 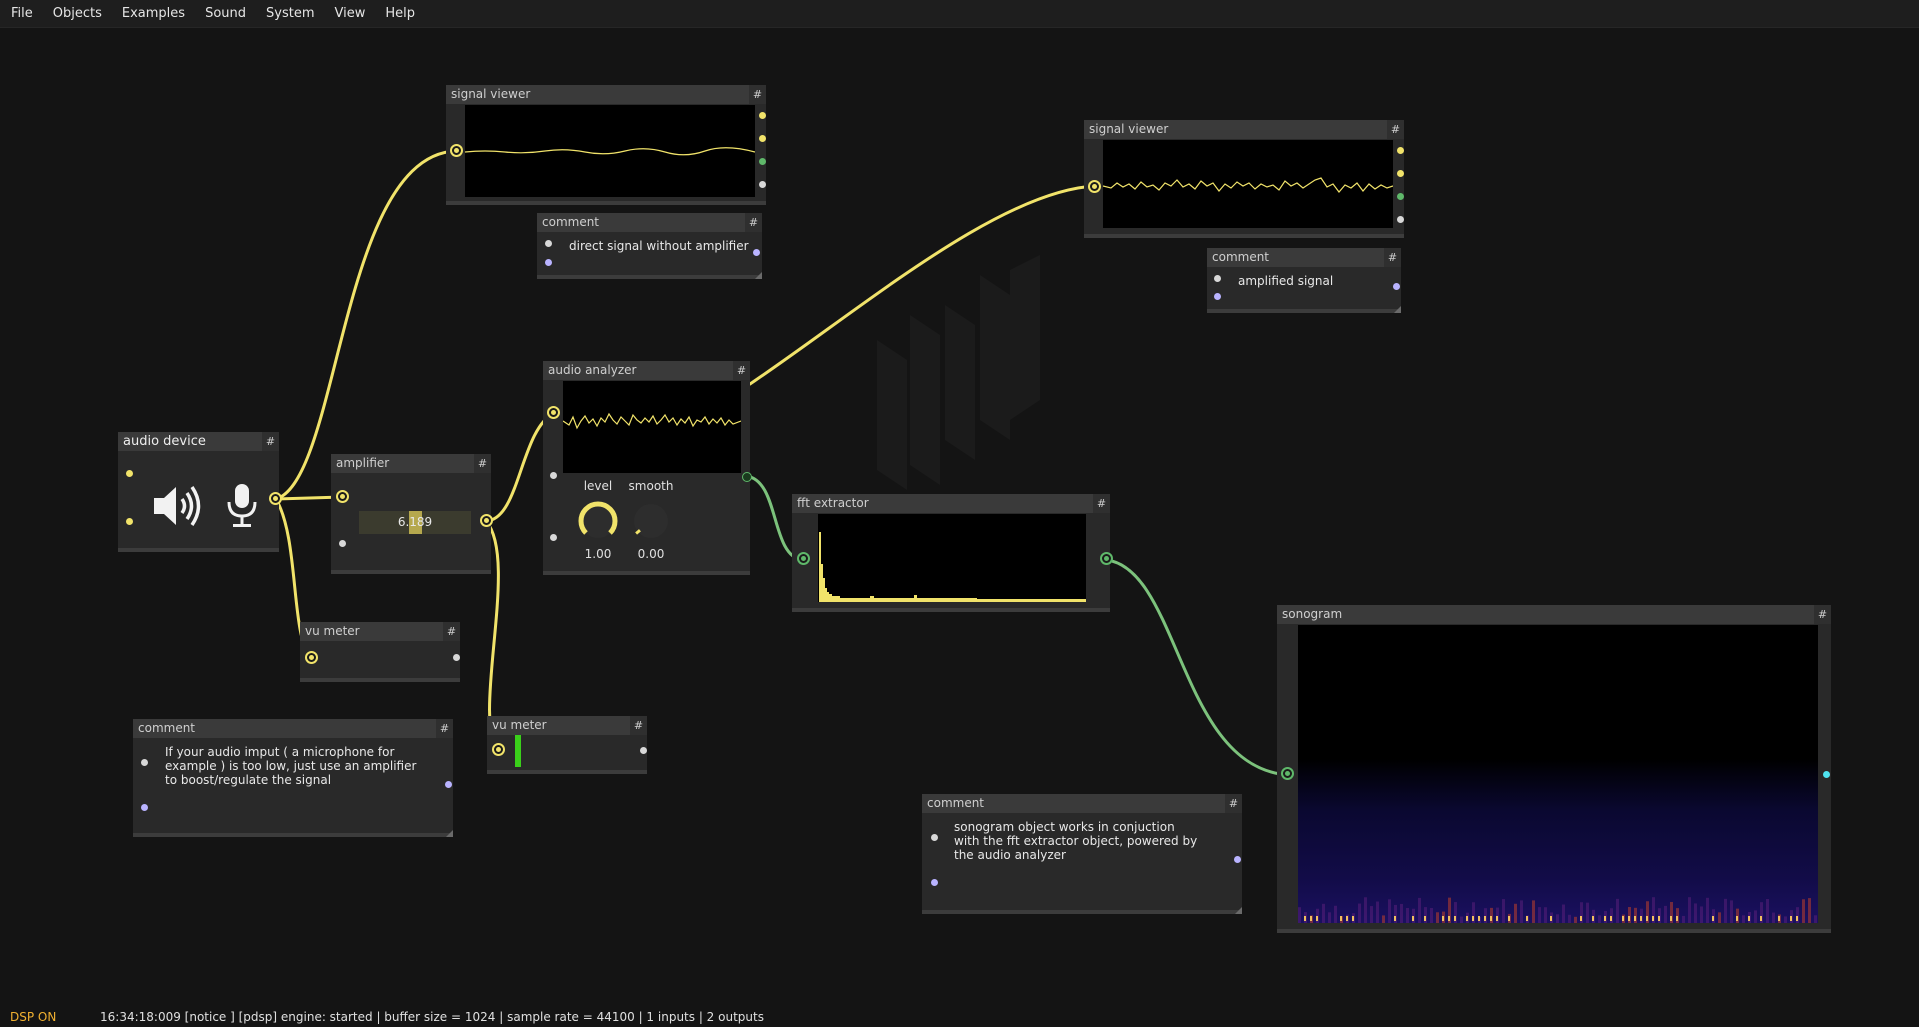 I want to click on dsp-status: DSP ON, so click(x=33, y=1017).